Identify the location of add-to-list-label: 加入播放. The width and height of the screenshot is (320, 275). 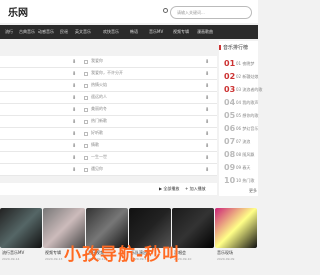
(197, 188).